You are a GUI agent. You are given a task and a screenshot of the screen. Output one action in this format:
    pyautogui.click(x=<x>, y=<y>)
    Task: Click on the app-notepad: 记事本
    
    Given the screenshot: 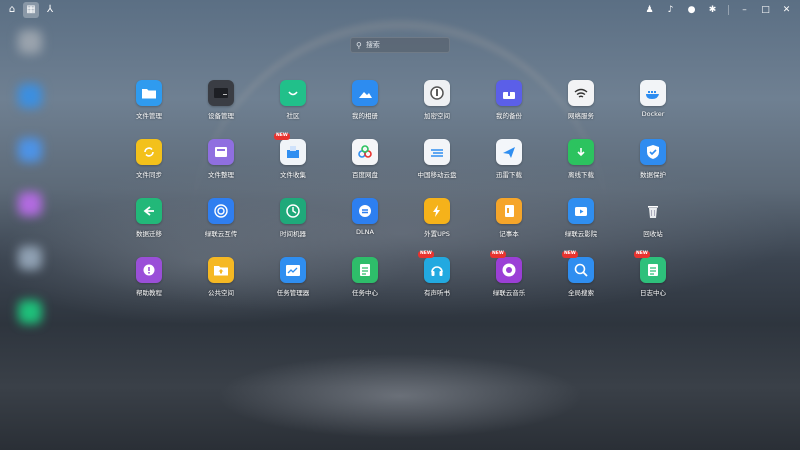 What is the action you would take?
    pyautogui.click(x=509, y=227)
    